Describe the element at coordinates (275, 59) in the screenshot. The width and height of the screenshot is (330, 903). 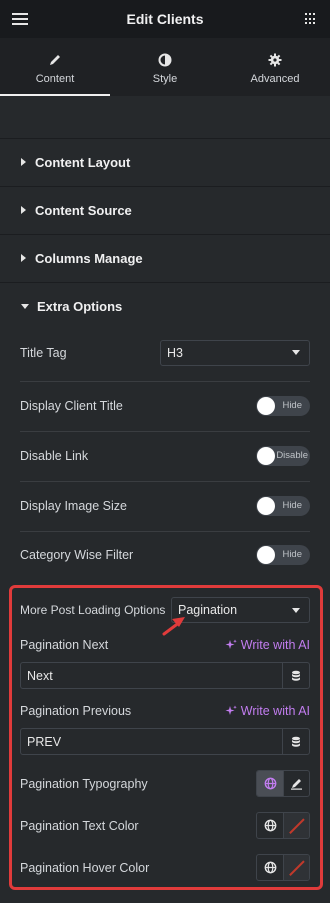
I see `gear-icon` at that location.